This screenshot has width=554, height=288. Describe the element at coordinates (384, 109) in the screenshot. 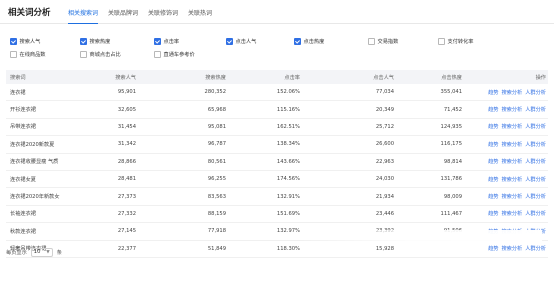

I see `cell-click-popularity: 20,349` at that location.